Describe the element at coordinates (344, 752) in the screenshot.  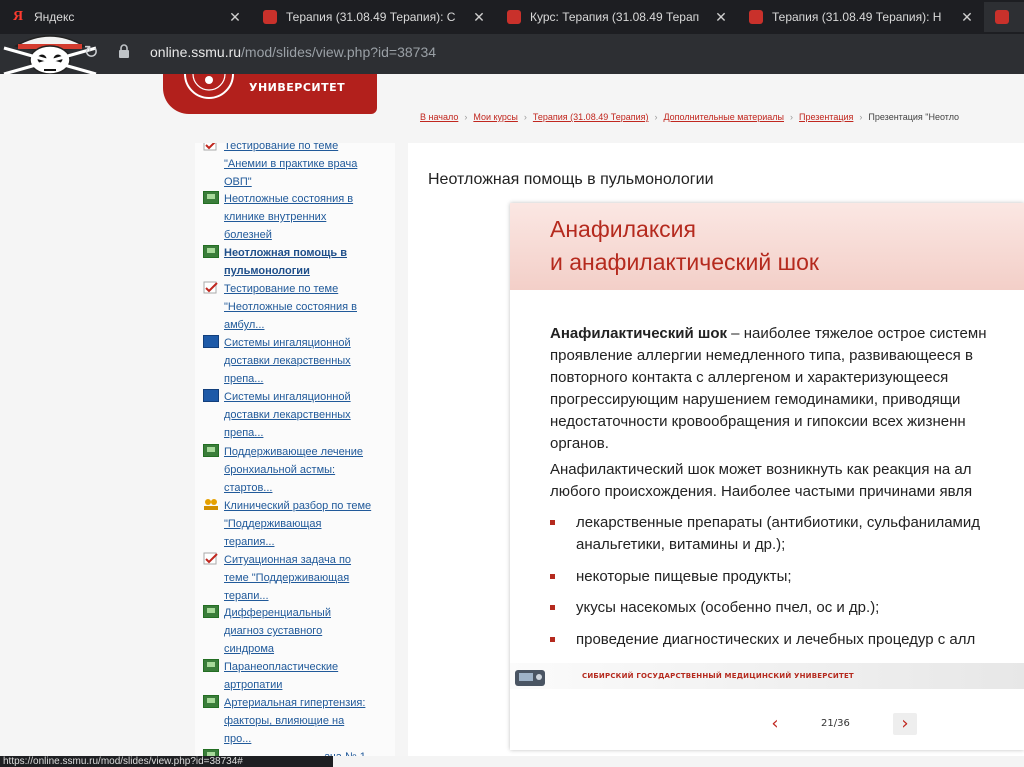
I see `sidebar-item-label: ...ача № 1` at that location.